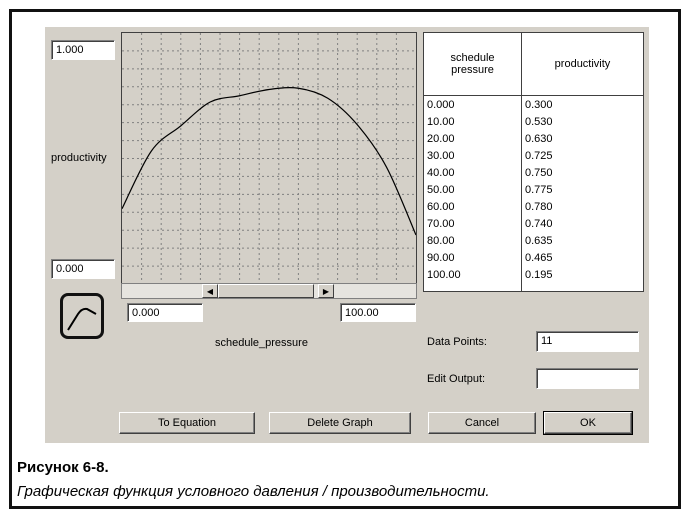  What do you see at coordinates (539, 105) in the screenshot?
I see `cell-productivity: 0.300` at bounding box center [539, 105].